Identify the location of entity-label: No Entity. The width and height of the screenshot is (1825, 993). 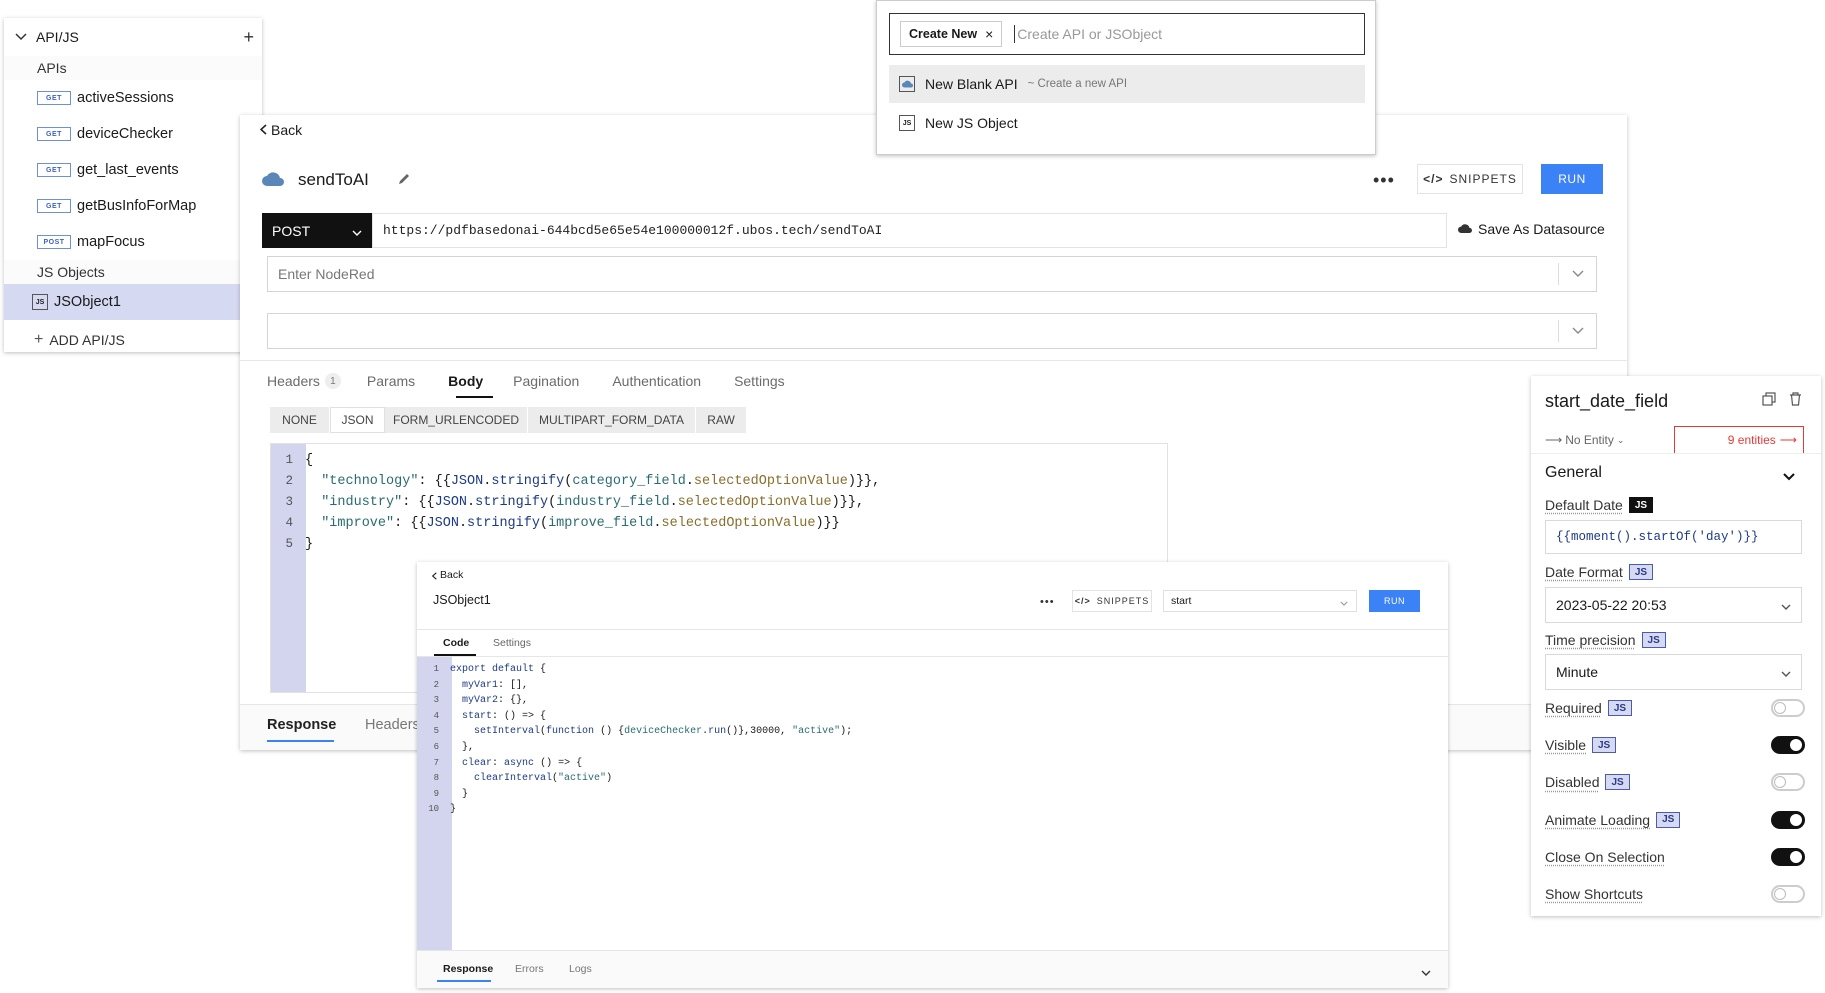
(1589, 440).